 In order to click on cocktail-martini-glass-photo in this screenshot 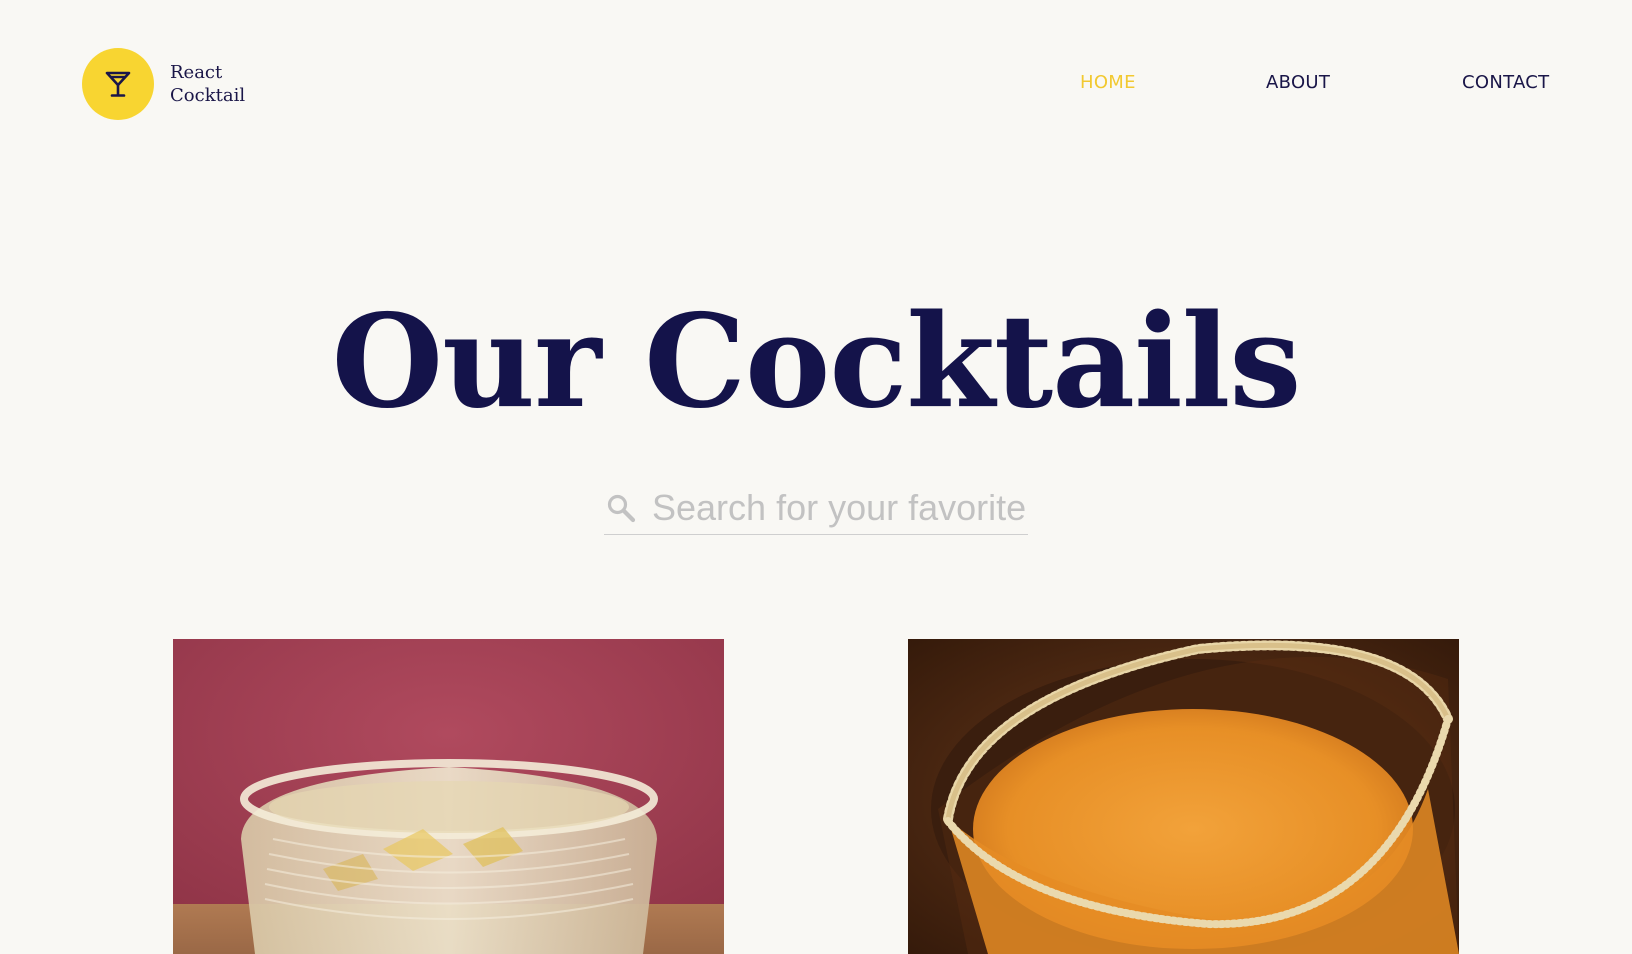, I will do `click(1183, 796)`.